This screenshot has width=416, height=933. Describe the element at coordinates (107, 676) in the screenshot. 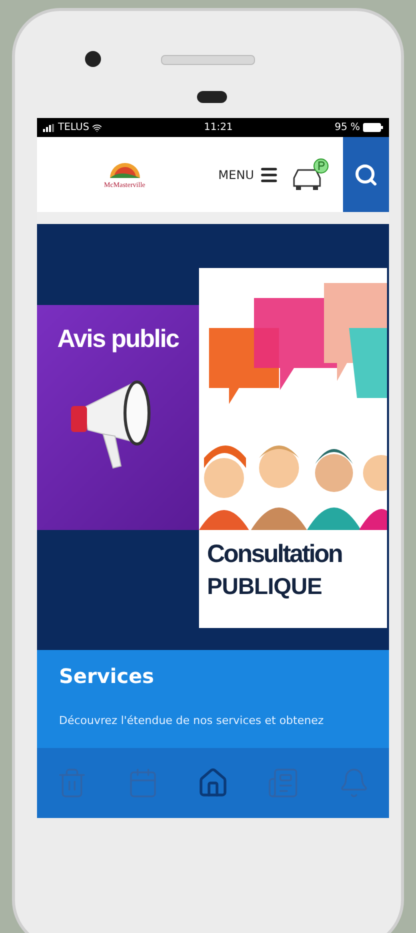

I see `services-title: Services` at that location.